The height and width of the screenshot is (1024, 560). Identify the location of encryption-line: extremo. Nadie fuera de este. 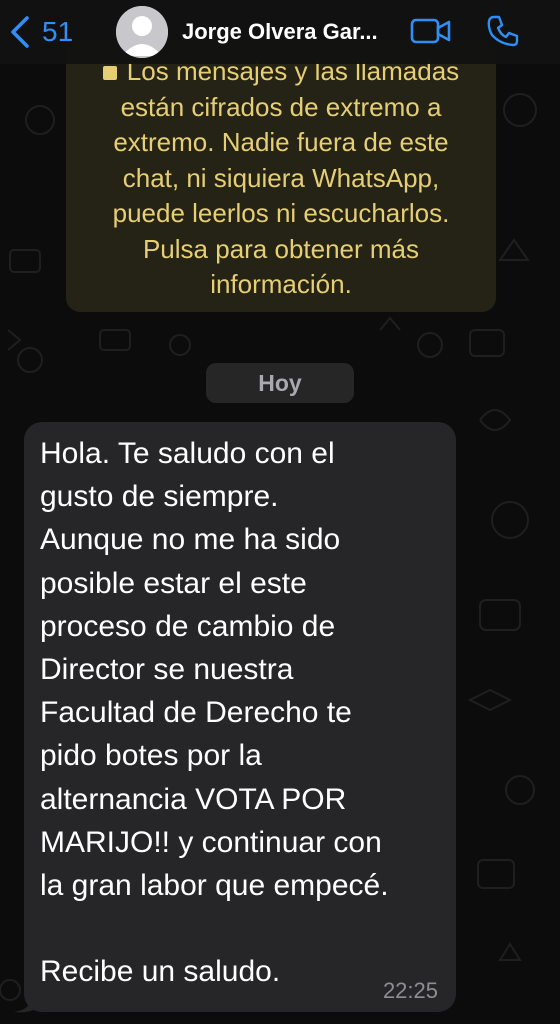
(281, 142).